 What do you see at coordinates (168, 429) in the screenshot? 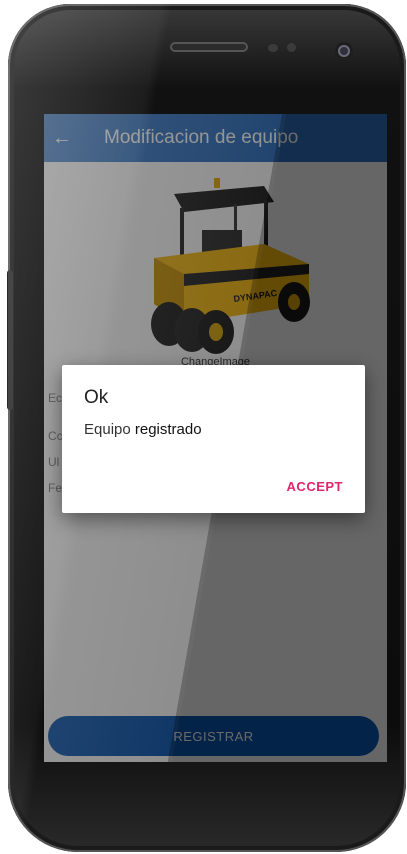
I see `dialog-message-part2: registrado` at bounding box center [168, 429].